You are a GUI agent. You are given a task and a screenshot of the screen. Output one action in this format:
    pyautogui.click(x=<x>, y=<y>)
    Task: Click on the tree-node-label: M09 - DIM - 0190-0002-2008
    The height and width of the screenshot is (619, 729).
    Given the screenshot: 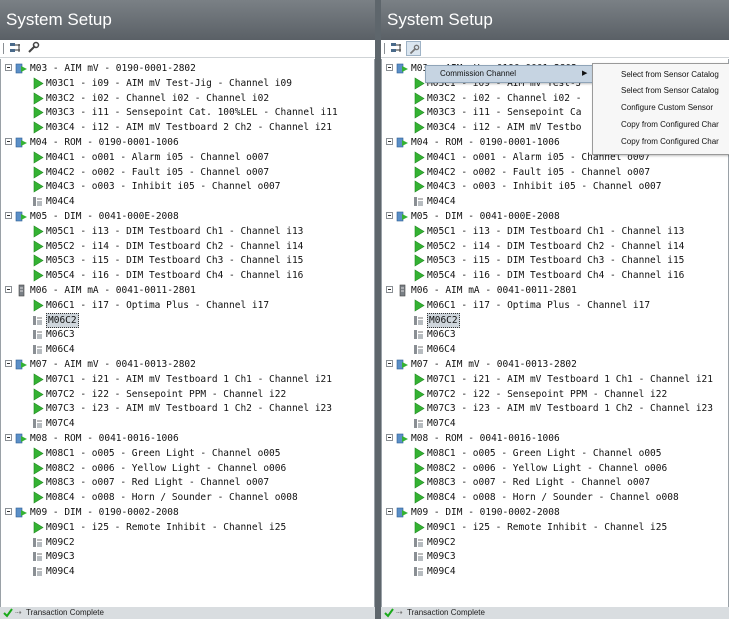 What is the action you would take?
    pyautogui.click(x=104, y=512)
    